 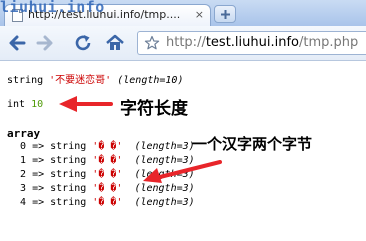 What do you see at coordinates (23, 146) in the screenshot?
I see `row-key: 0` at bounding box center [23, 146].